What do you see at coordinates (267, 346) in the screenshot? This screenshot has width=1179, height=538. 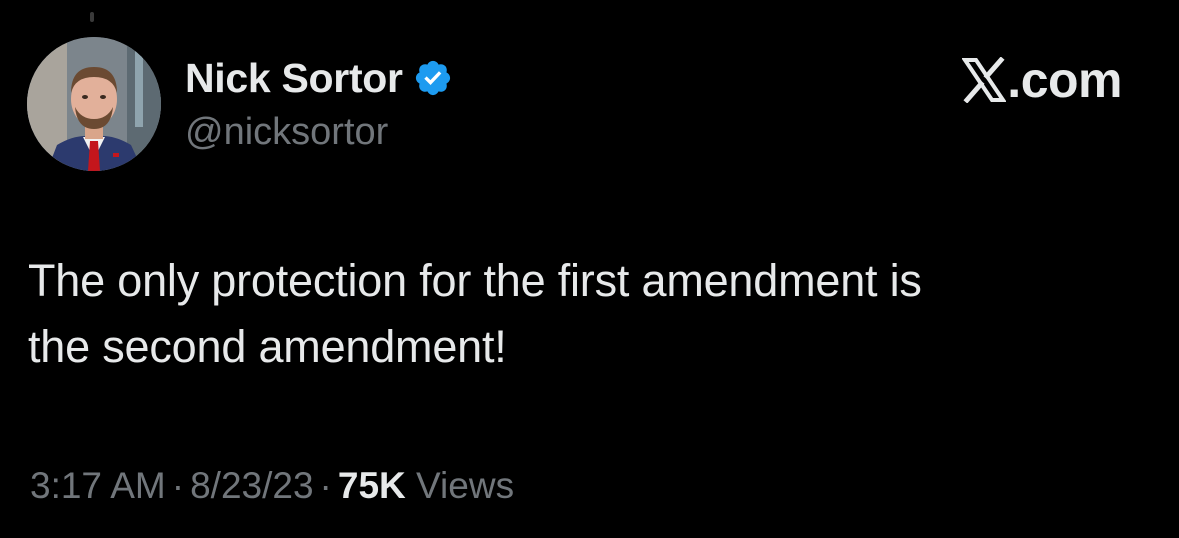 I see `tweet-text-line: the second amendment!` at bounding box center [267, 346].